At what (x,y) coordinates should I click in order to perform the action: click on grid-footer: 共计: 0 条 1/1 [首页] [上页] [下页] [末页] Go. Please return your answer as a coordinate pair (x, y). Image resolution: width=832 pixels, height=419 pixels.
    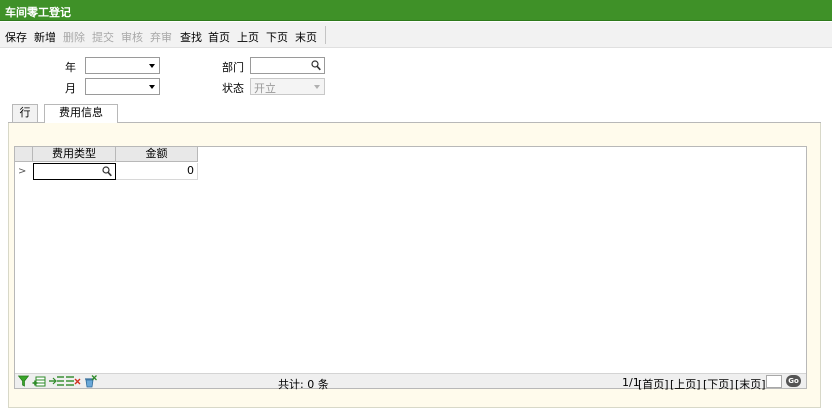
    Looking at the image, I should click on (410, 382).